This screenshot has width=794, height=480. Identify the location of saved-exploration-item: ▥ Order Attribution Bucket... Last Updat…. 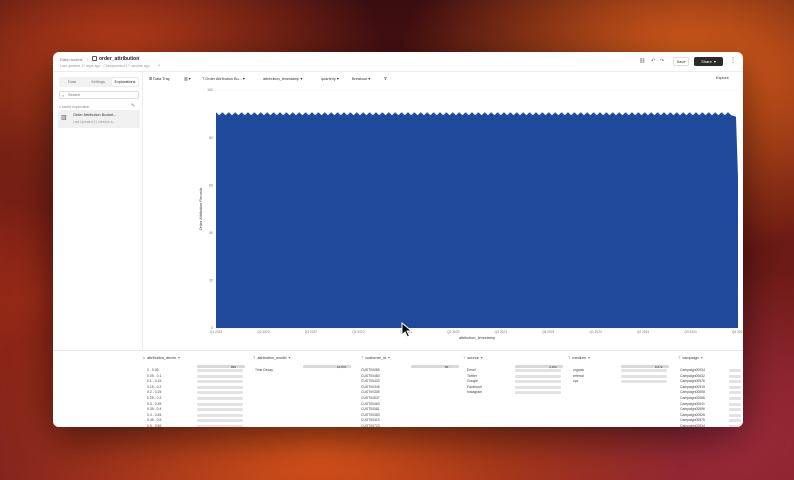
(99, 119).